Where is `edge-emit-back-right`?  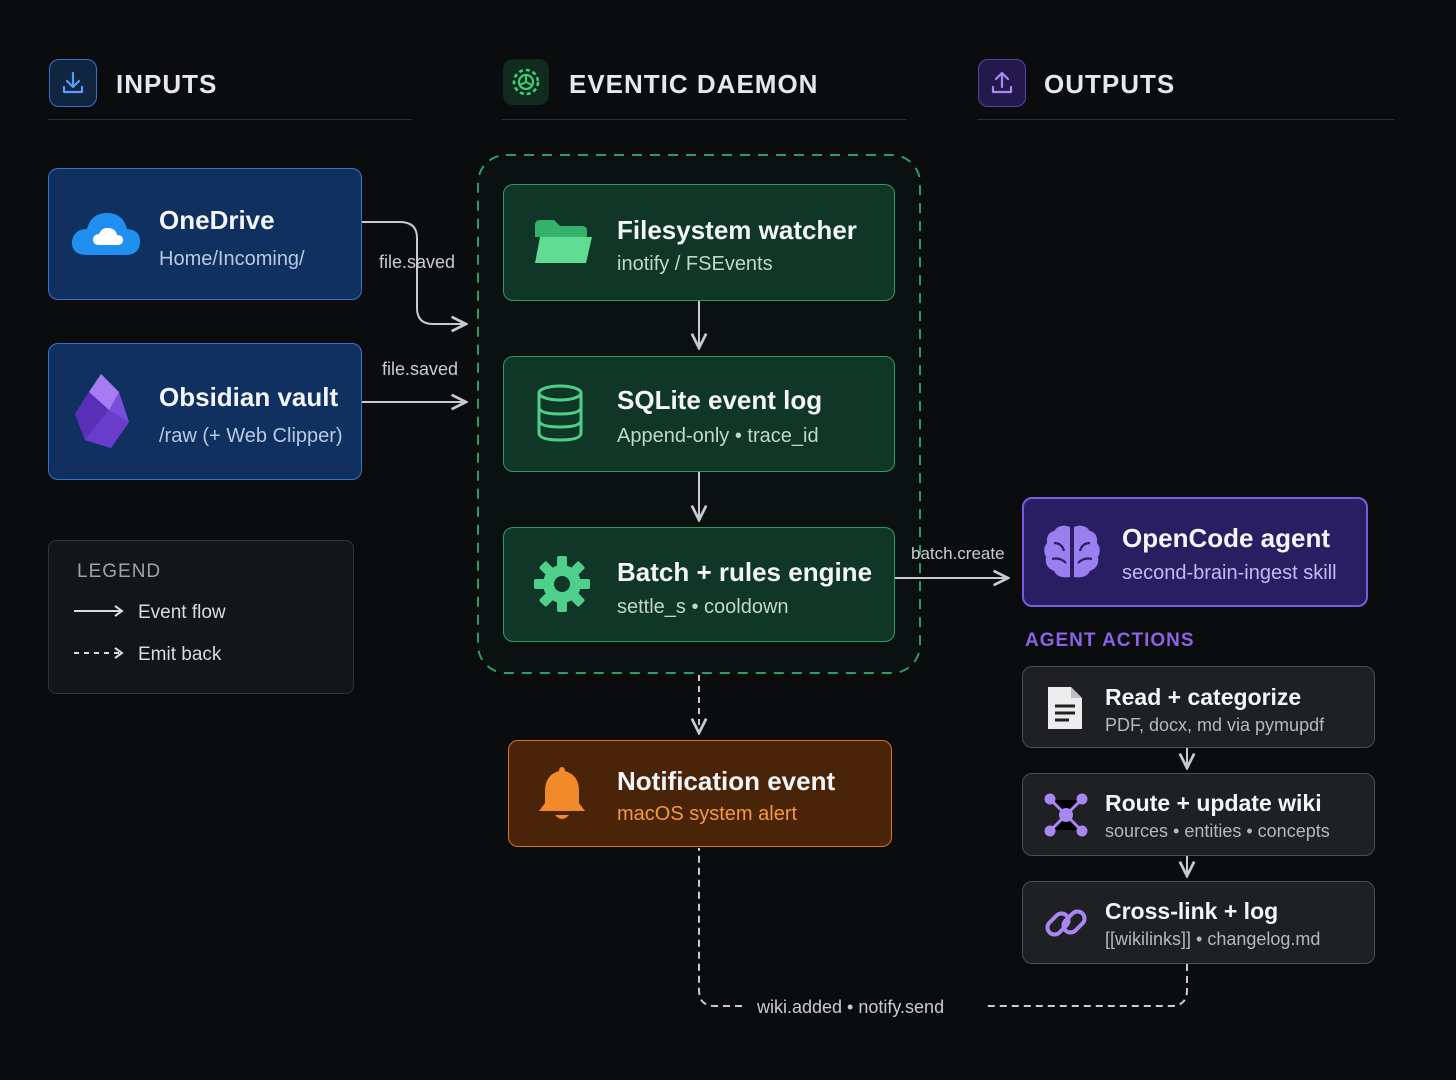 edge-emit-back-right is located at coordinates (1086, 985).